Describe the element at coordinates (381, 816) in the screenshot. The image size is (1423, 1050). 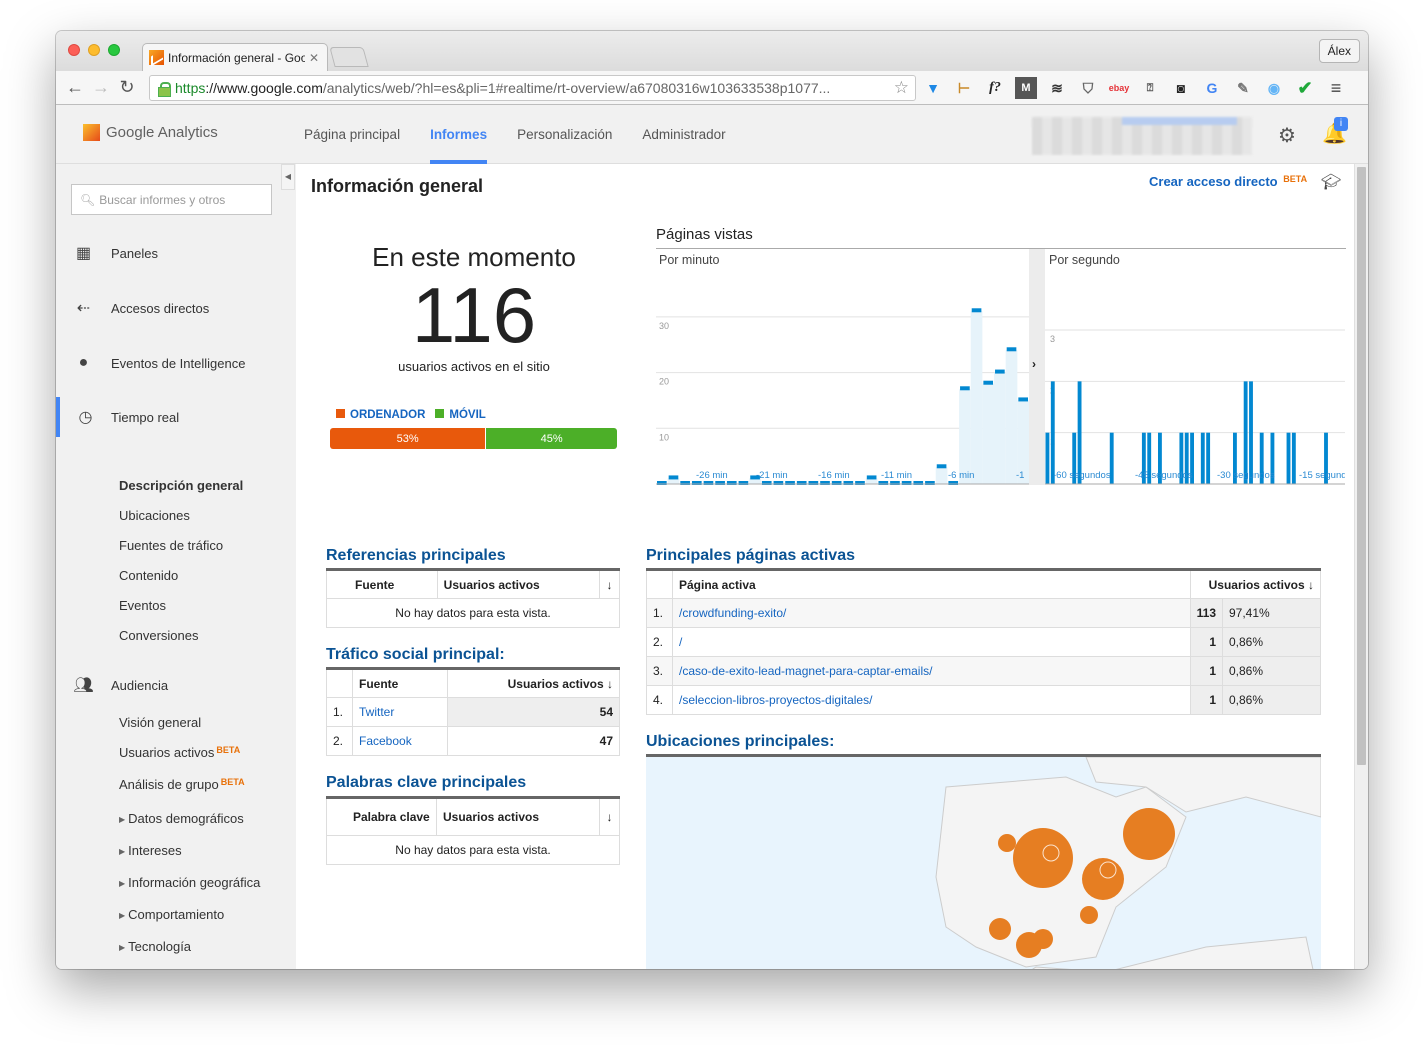
I see `col-keyword: Palabra clave` at that location.